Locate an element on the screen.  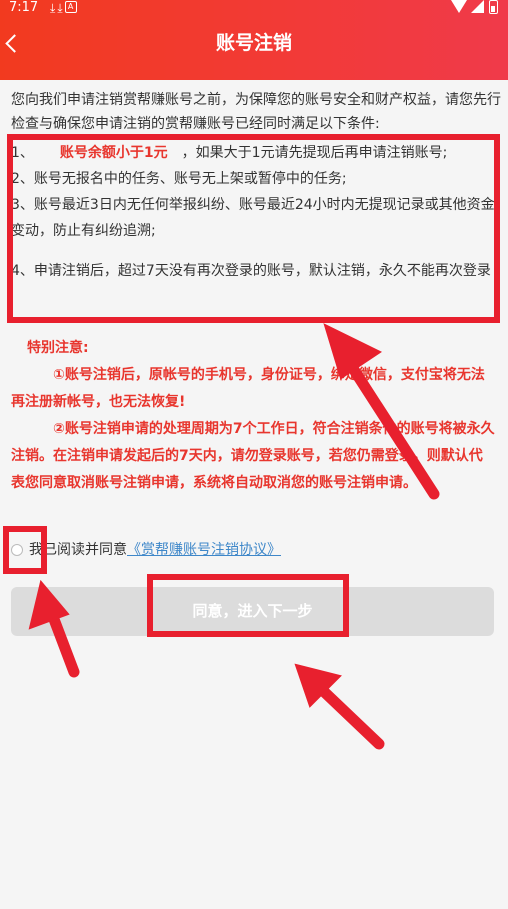
condition-1: 1、 账号余额小于1元 ，如果大于1元请先提现后再申请注销账号; is located at coordinates (229, 153).